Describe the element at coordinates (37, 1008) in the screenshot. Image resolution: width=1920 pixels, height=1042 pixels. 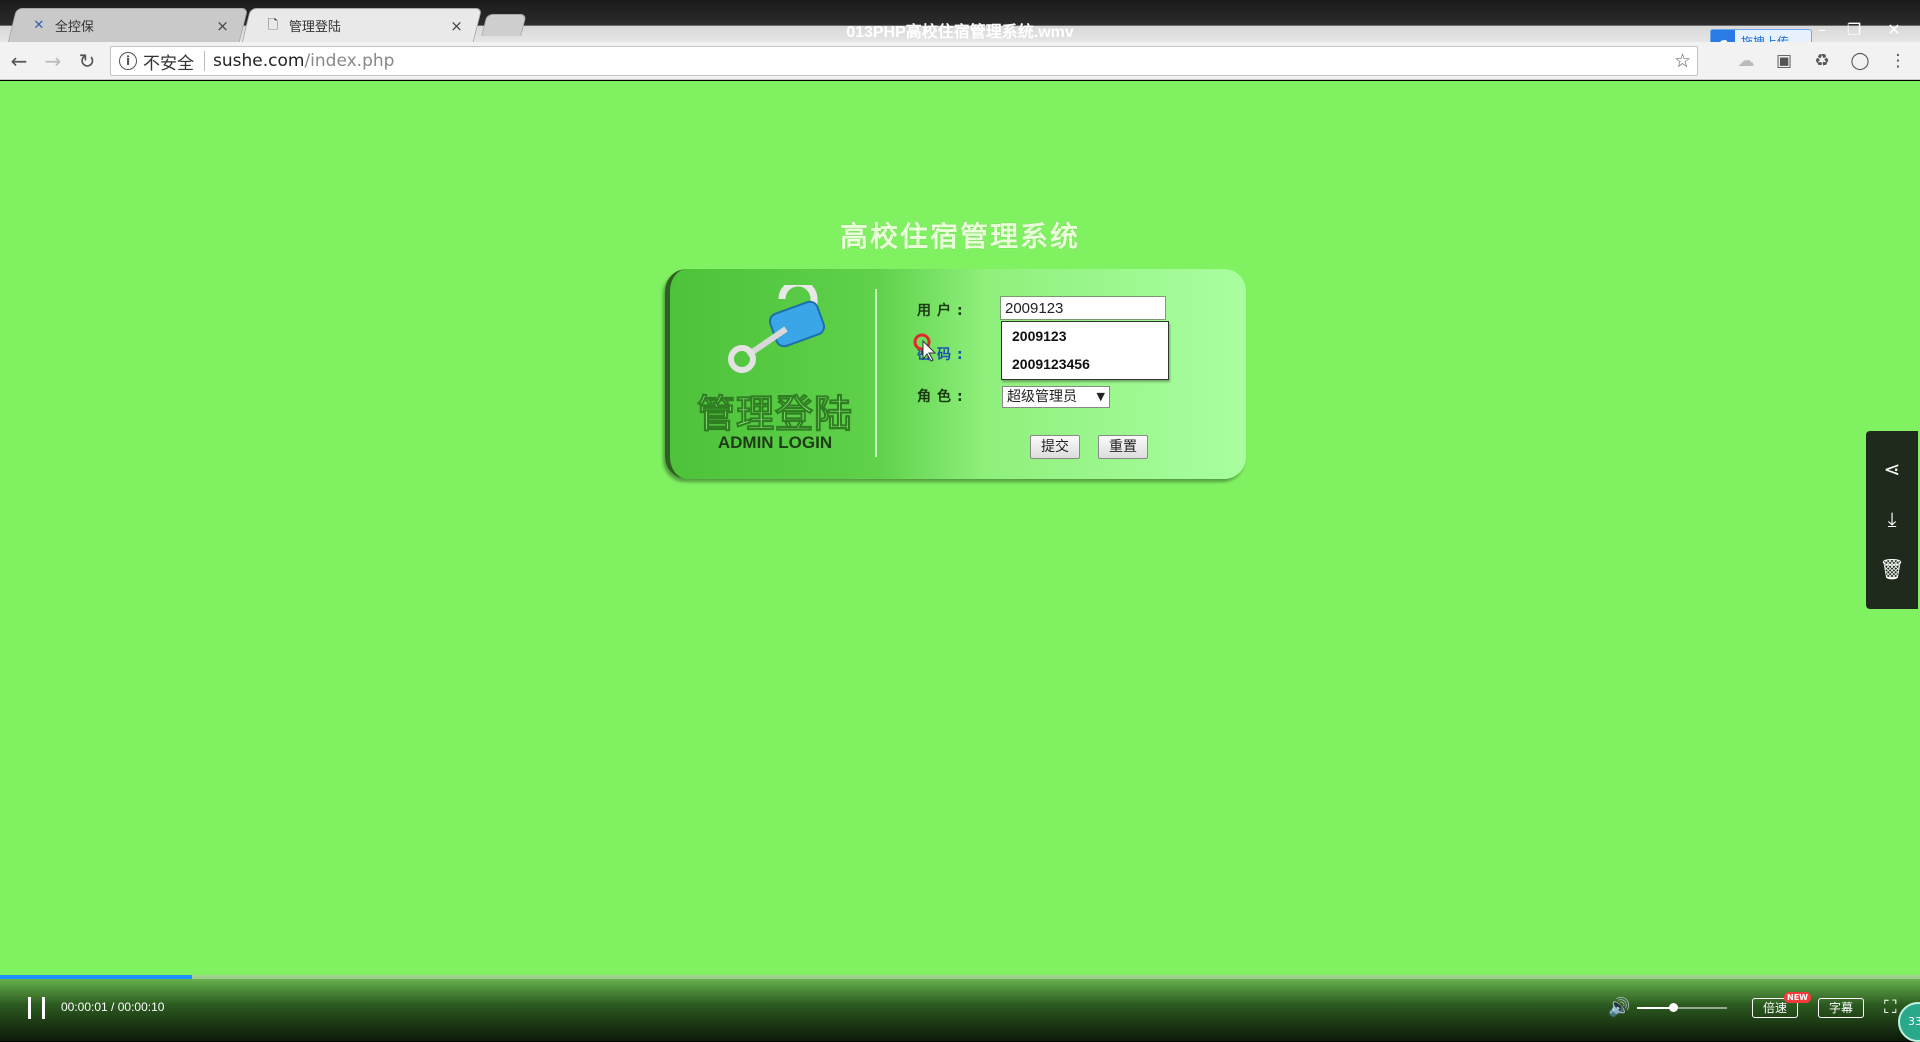
I see `pause-button` at that location.